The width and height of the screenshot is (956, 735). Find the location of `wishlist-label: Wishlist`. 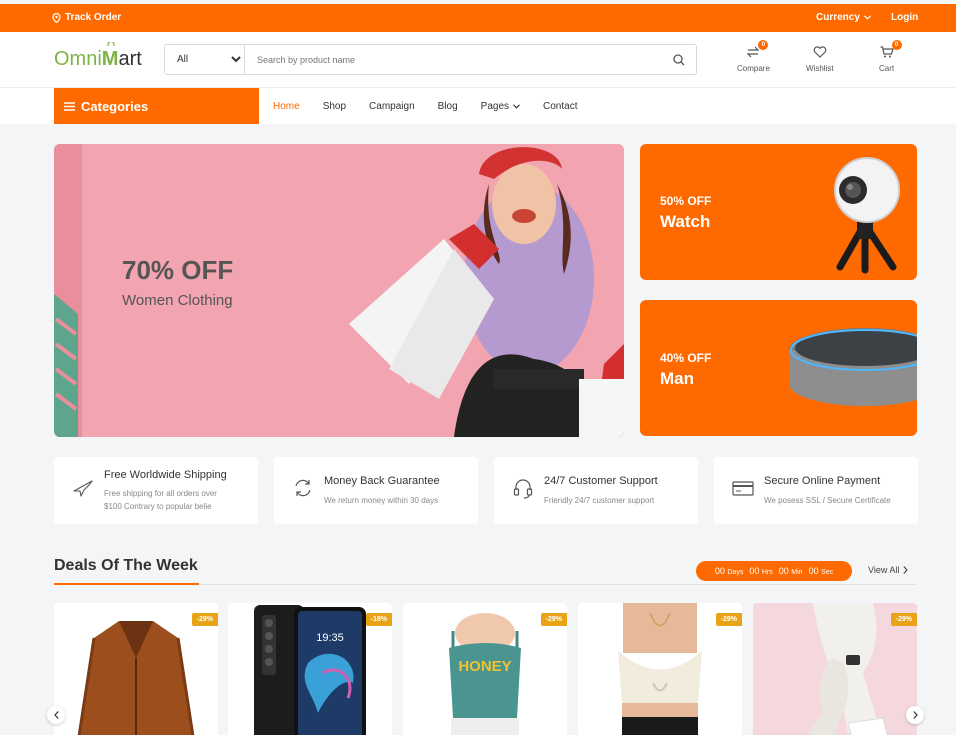

wishlist-label: Wishlist is located at coordinates (820, 68).